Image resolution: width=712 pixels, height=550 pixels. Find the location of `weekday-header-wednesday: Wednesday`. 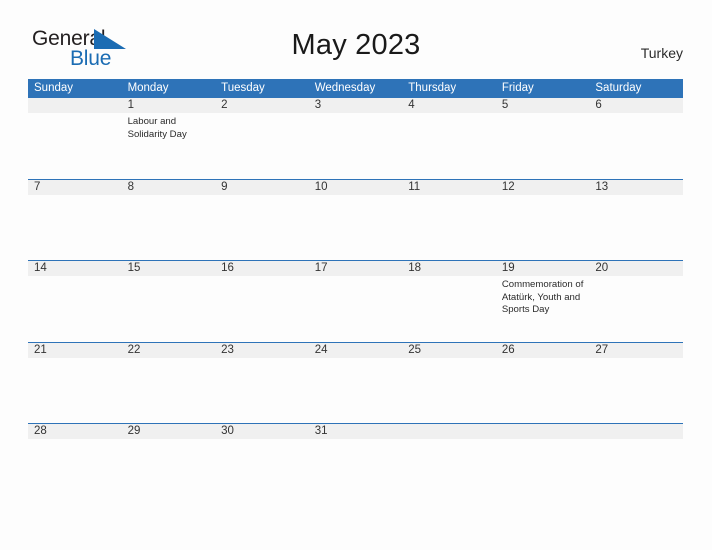

weekday-header-wednesday: Wednesday is located at coordinates (345, 88).